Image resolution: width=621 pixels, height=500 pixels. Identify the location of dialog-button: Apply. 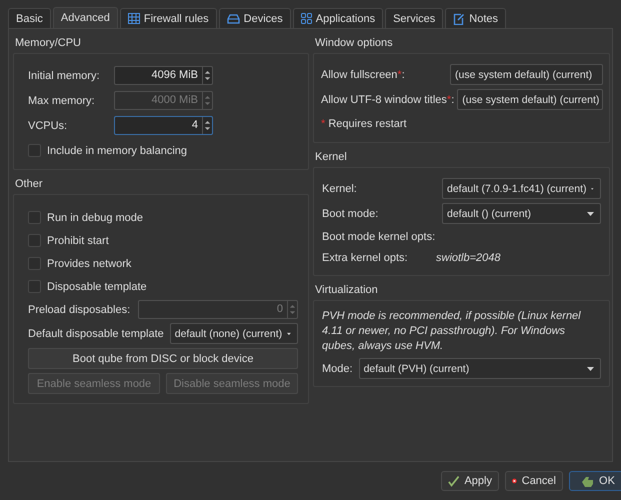
(470, 481).